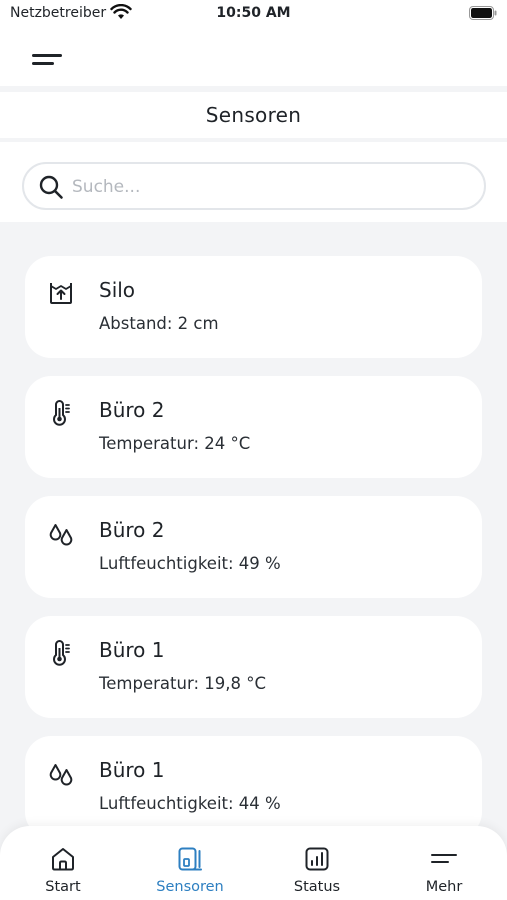  I want to click on search-input, so click(267, 187).